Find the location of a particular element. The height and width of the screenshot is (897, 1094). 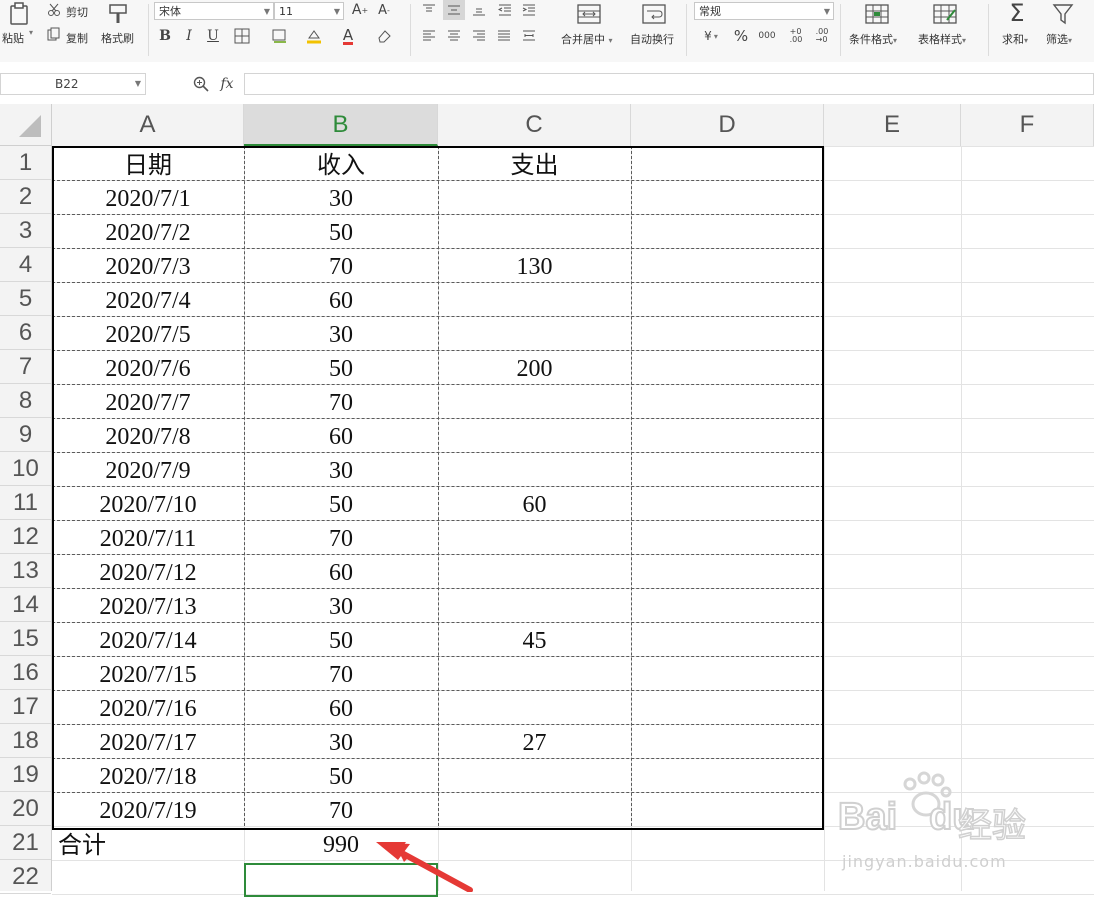

row-header-7: 7 is located at coordinates (25, 367).